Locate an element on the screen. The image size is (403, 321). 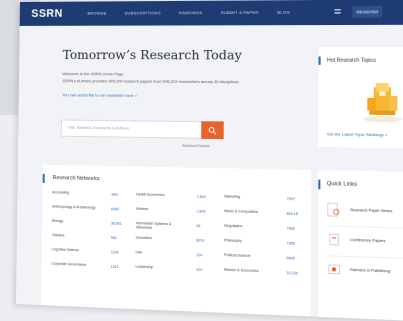
network-count: 38,891 is located at coordinates (116, 223).